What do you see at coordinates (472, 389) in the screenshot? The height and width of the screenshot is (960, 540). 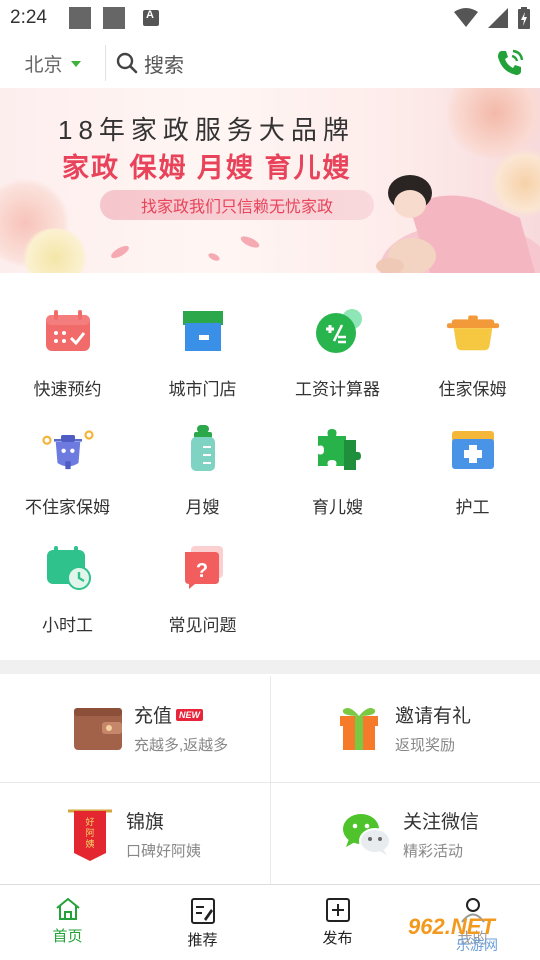 I see `service-label: 住家保姆` at bounding box center [472, 389].